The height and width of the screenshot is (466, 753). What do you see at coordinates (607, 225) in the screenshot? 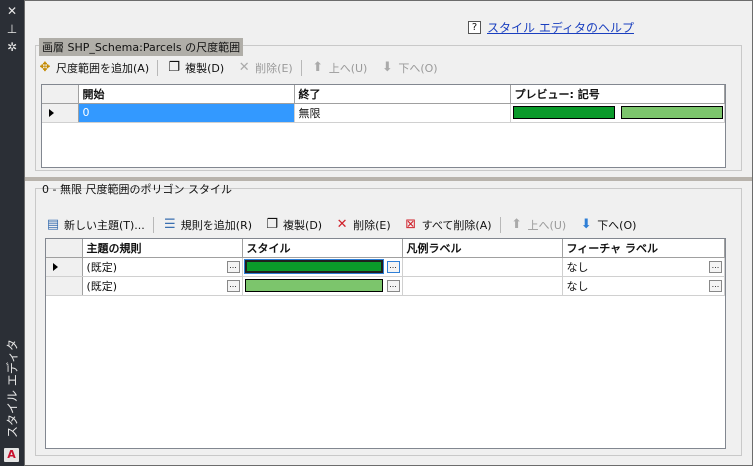
I see `move-down-rule-button: ⬇ 下へ(O)` at bounding box center [607, 225].